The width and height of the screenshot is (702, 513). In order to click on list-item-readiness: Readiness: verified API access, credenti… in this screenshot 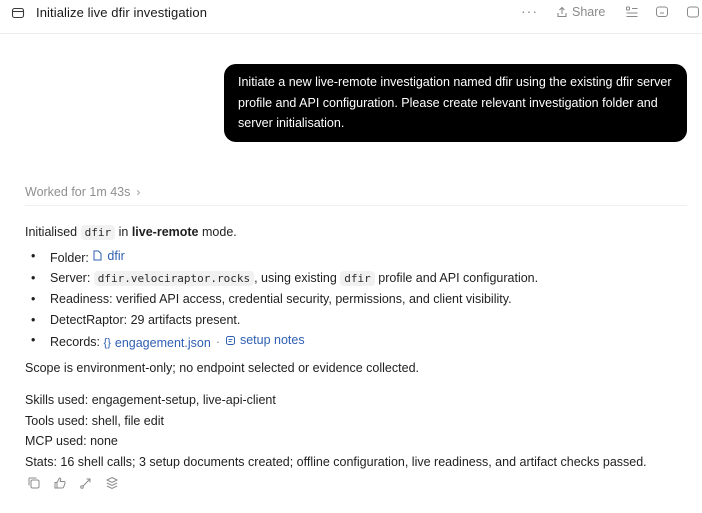, I will do `click(360, 299)`.